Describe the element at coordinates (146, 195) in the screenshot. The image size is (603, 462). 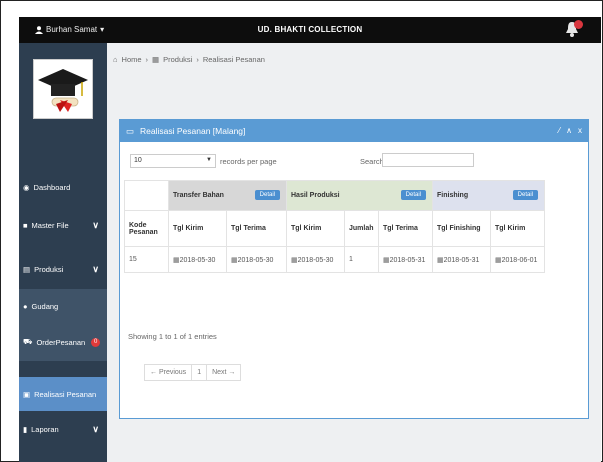
I see `group-blank` at that location.